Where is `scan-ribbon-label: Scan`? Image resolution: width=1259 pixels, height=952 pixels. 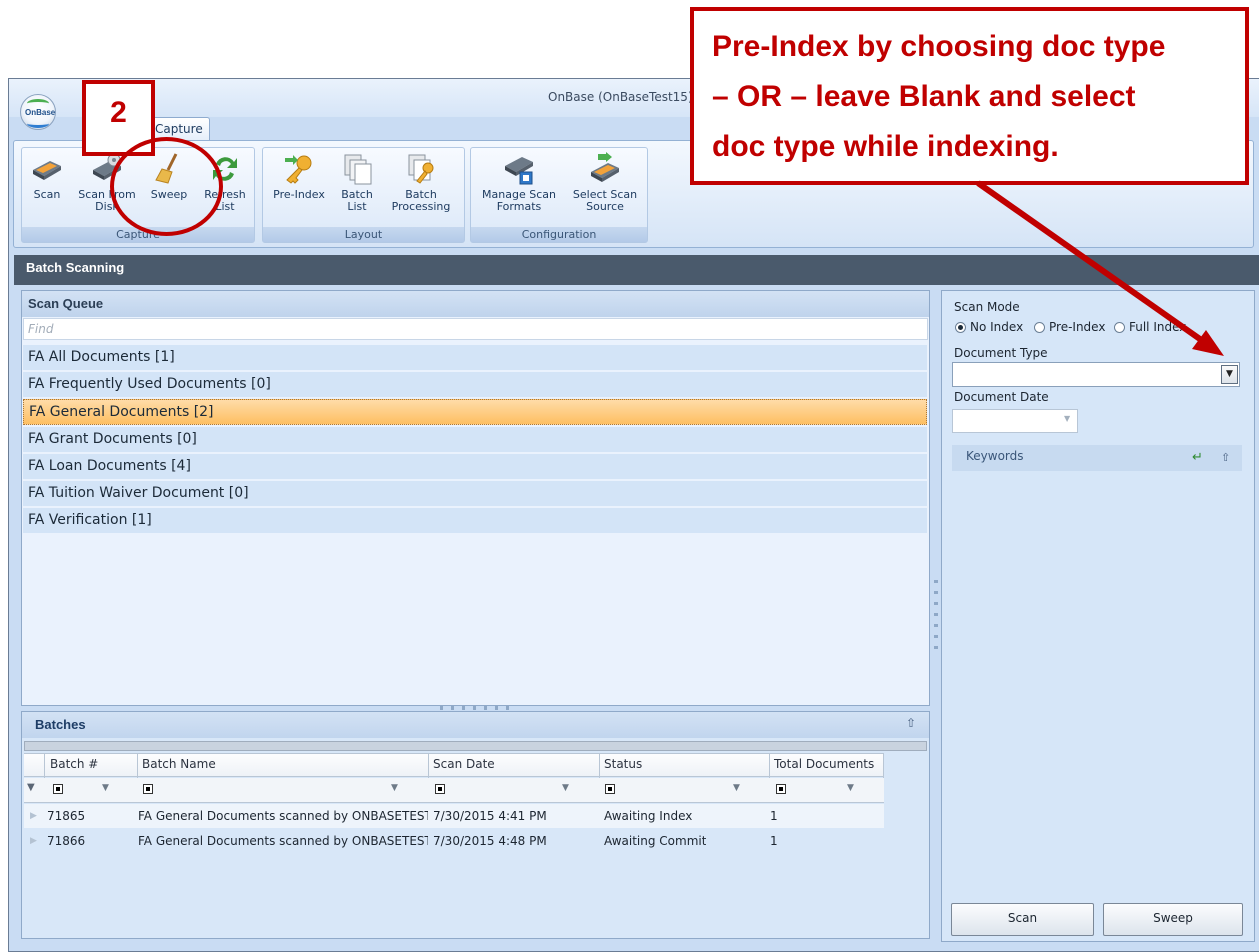 scan-ribbon-label: Scan is located at coordinates (47, 194).